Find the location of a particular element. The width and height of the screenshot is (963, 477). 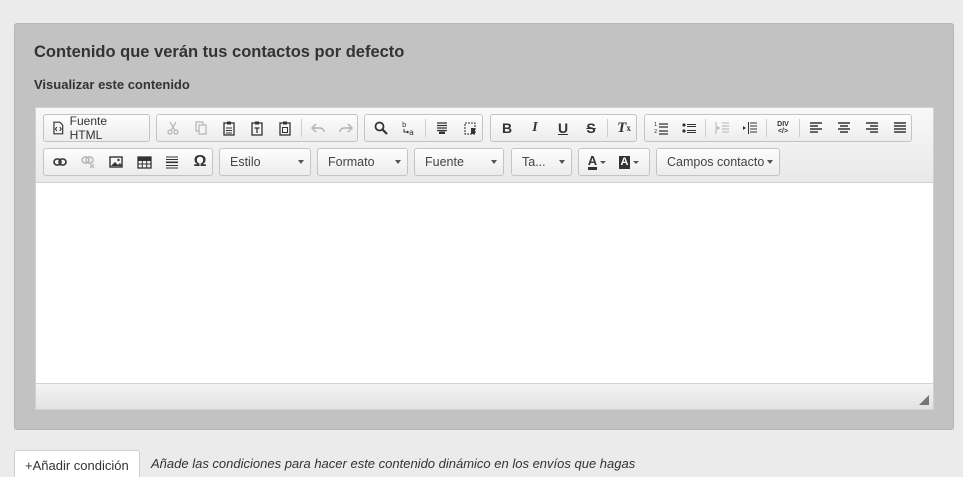

contact-fields-dropdown: Campos contacto is located at coordinates (718, 162).